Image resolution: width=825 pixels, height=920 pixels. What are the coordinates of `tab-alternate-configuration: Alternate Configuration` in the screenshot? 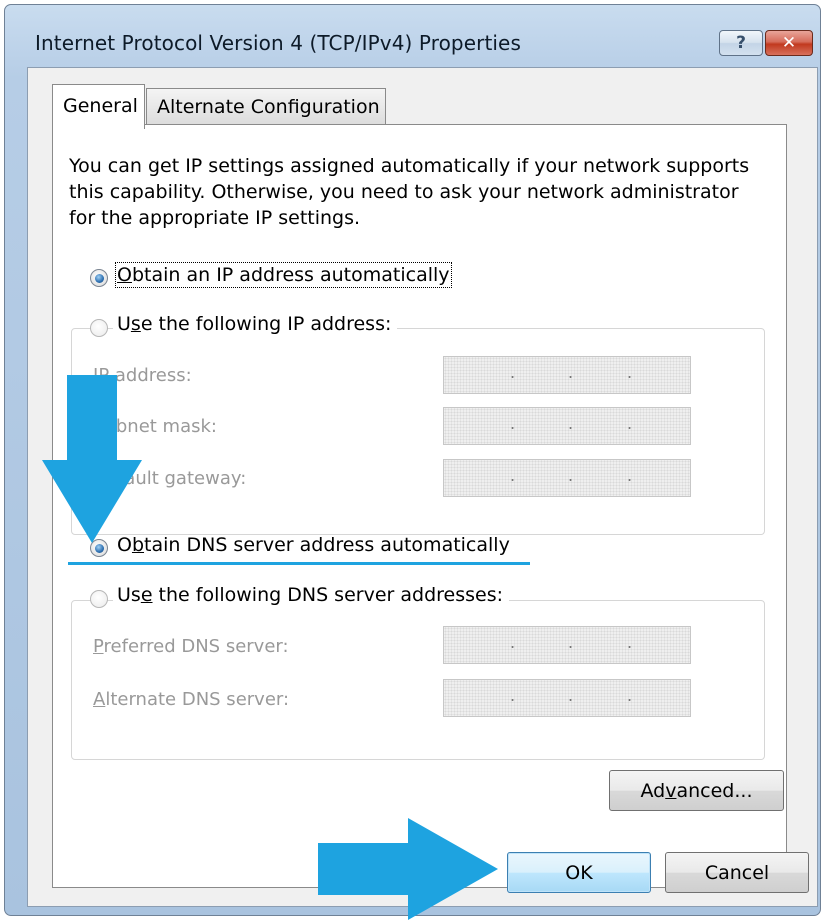 It's located at (266, 106).